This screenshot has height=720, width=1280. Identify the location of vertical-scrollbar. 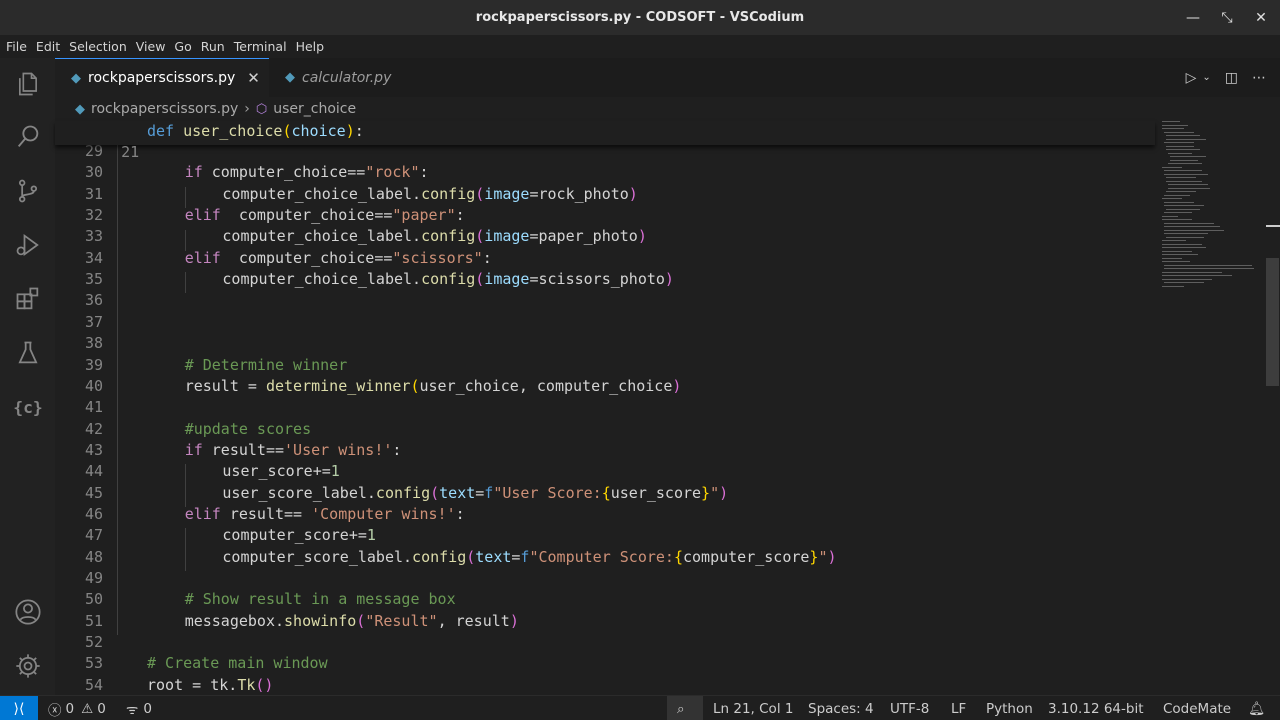
(1272, 408).